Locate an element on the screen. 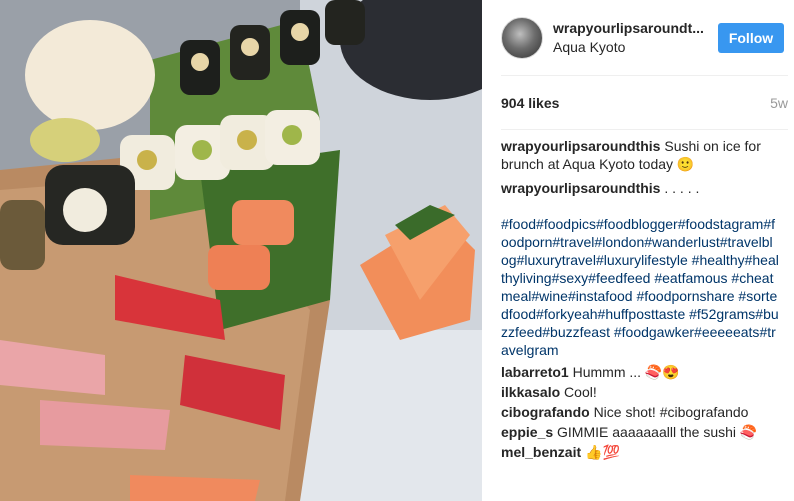  comment-username: eppie_s is located at coordinates (527, 432).